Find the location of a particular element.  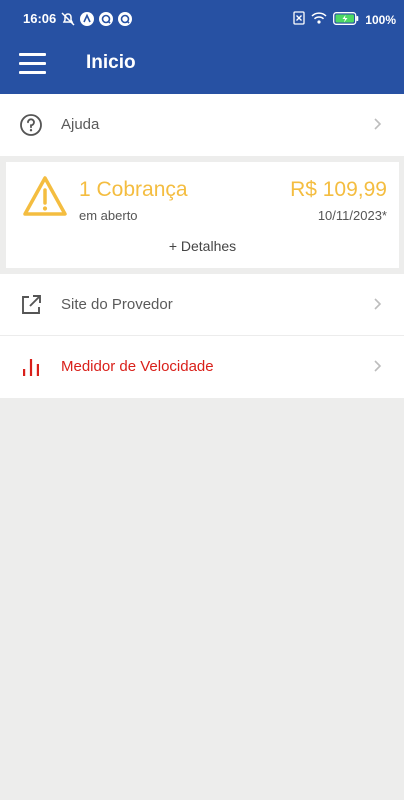

menu-item-label: Site do Provedor is located at coordinates (117, 304).